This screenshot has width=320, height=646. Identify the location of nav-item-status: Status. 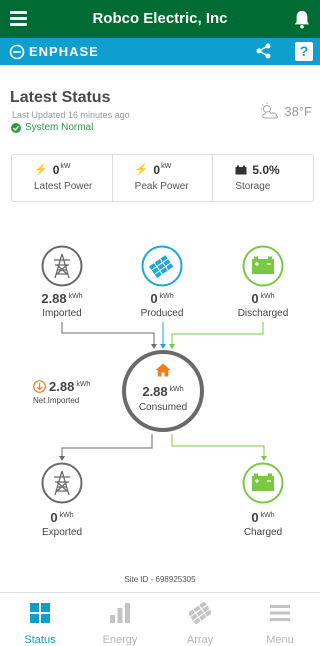
(40, 619).